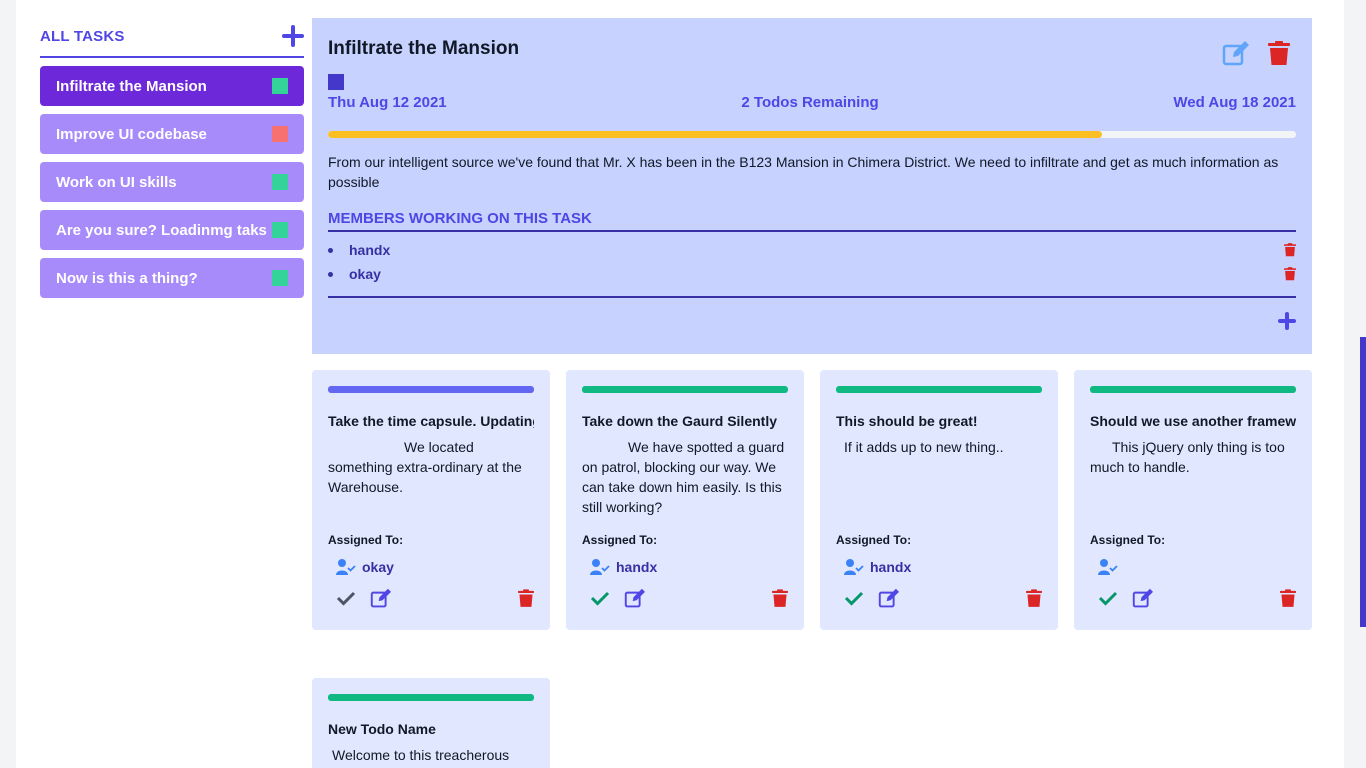  Describe the element at coordinates (359, 250) in the screenshot. I see `member-name: handx` at that location.